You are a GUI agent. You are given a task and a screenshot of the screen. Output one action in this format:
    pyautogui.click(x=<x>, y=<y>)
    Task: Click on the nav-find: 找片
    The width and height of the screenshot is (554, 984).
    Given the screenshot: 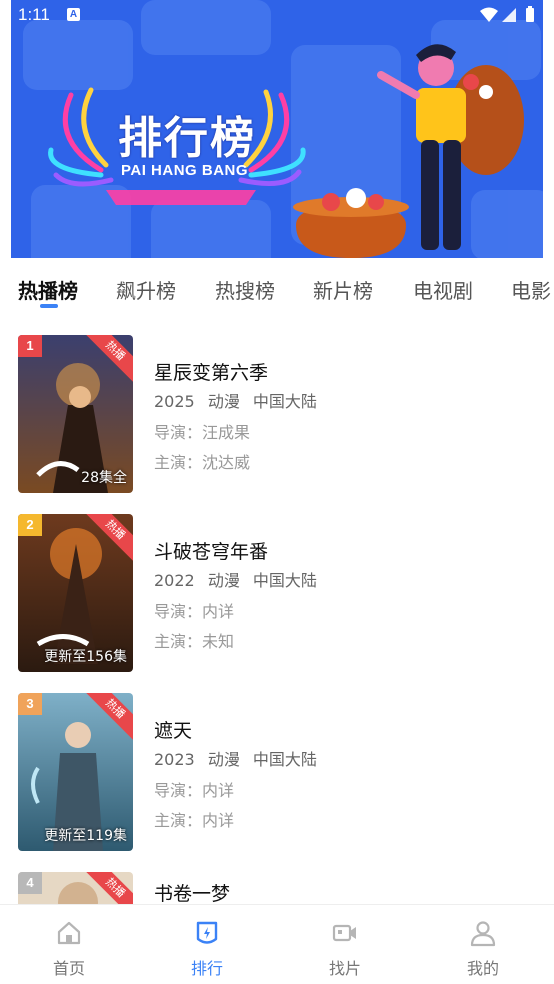 What is the action you would take?
    pyautogui.click(x=345, y=944)
    